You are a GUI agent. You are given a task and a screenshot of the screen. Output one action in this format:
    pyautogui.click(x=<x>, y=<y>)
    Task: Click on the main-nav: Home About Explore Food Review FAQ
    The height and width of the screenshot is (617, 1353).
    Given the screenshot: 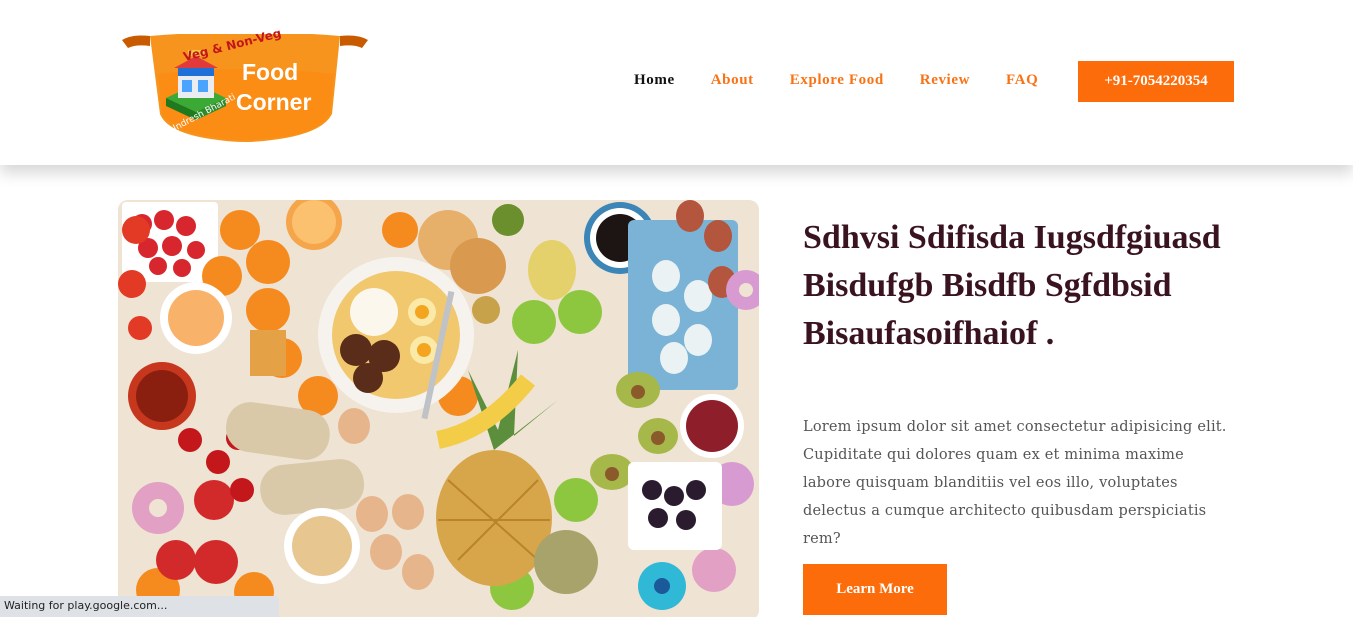 What is the action you would take?
    pyautogui.click(x=836, y=80)
    